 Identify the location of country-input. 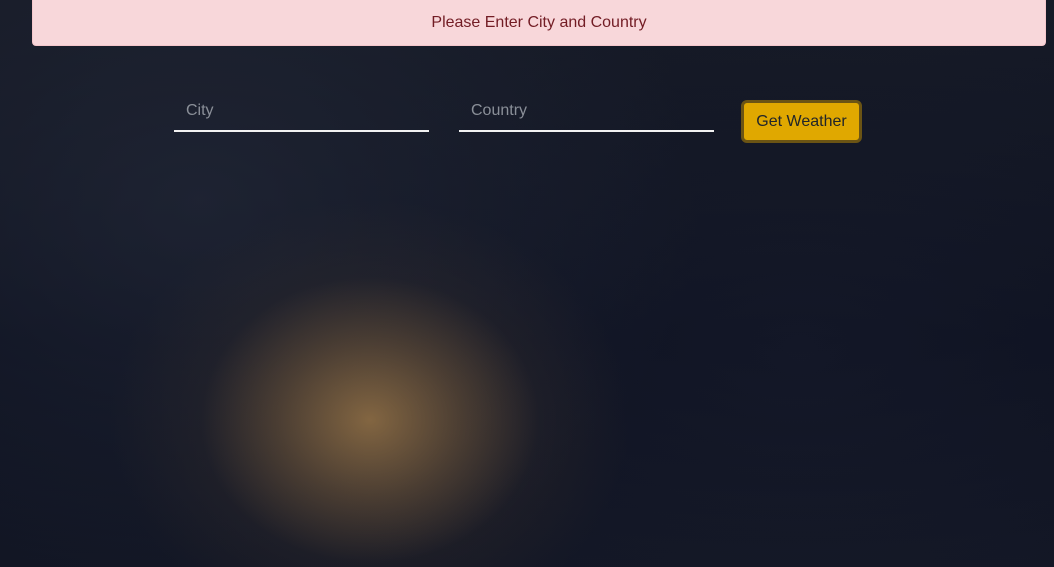
(586, 112).